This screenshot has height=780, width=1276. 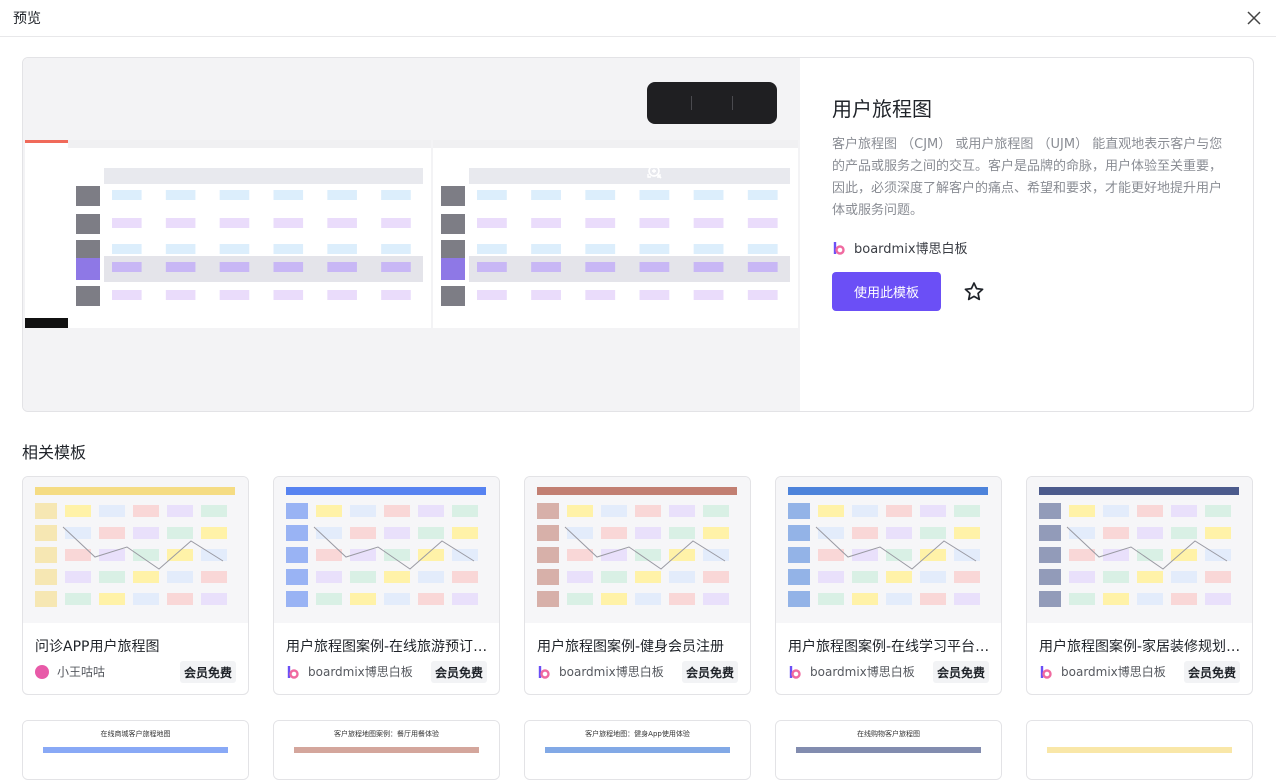 I want to click on template-card: 客户旅程地图：健身App使用体验, so click(x=637, y=750).